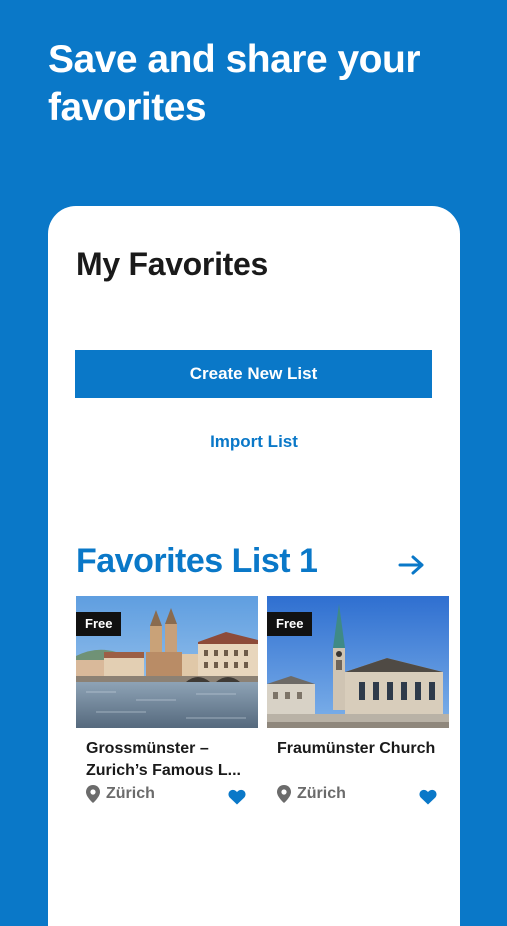  I want to click on favorites-list-title: Favorites List 1, so click(197, 561).